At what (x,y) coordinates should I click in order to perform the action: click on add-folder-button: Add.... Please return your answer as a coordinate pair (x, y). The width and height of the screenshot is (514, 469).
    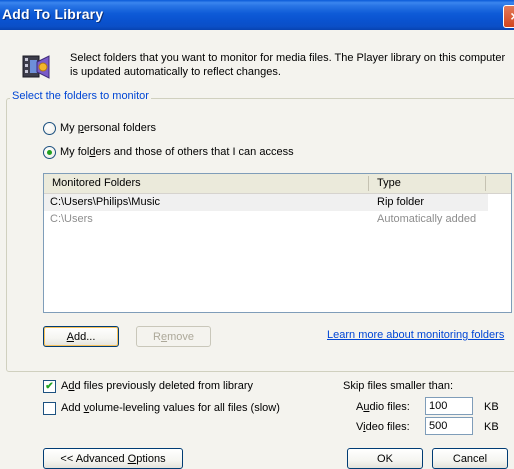
    Looking at the image, I should click on (81, 336).